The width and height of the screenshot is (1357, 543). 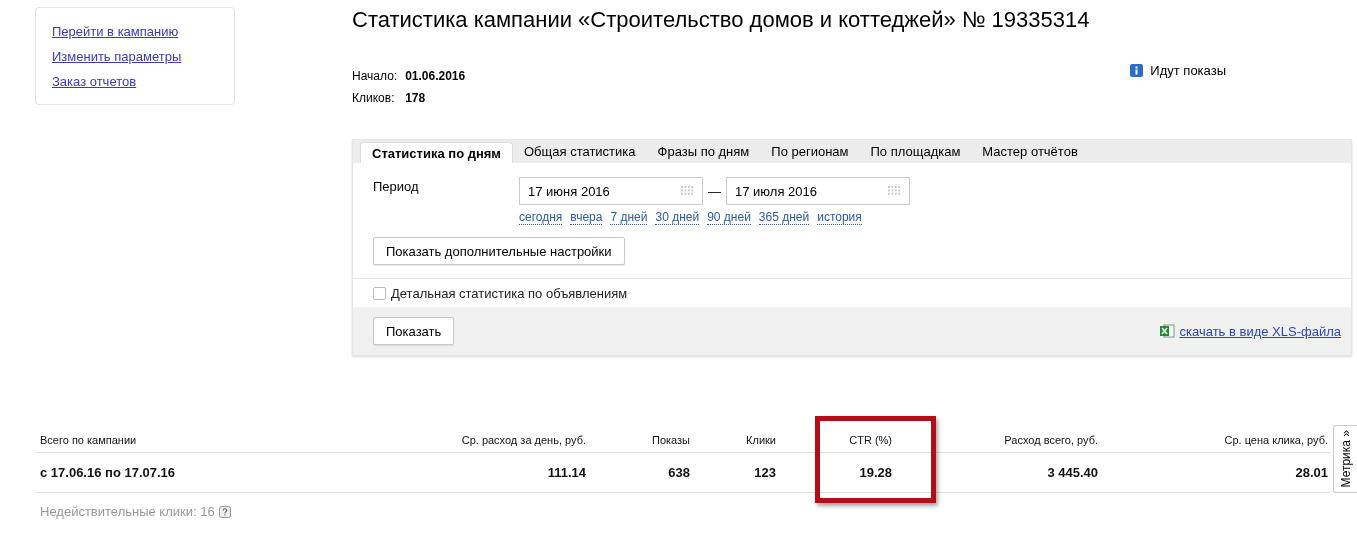 I want to click on table-cell-text: 28.01, so click(x=1311, y=472).